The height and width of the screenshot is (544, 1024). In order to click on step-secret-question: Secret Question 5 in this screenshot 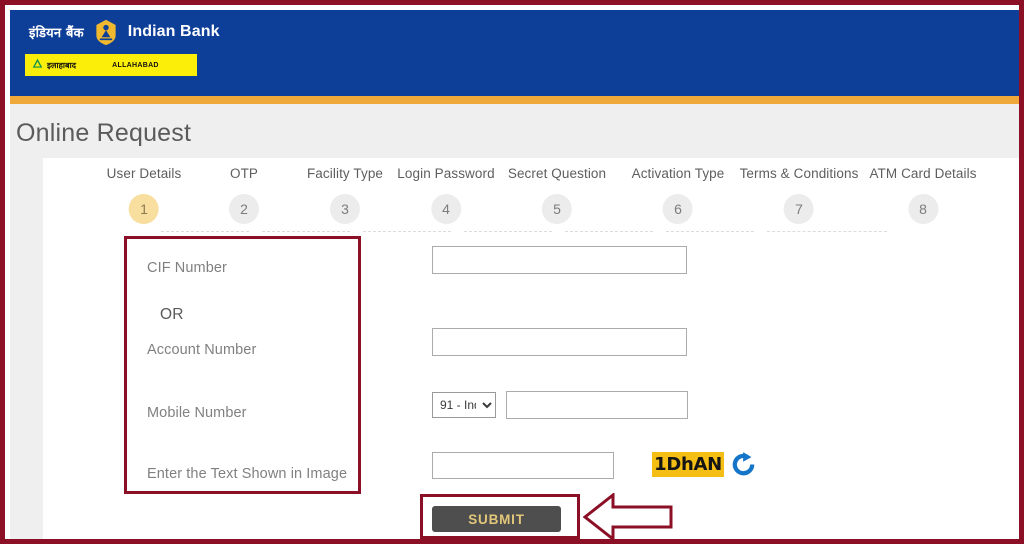, I will do `click(557, 195)`.